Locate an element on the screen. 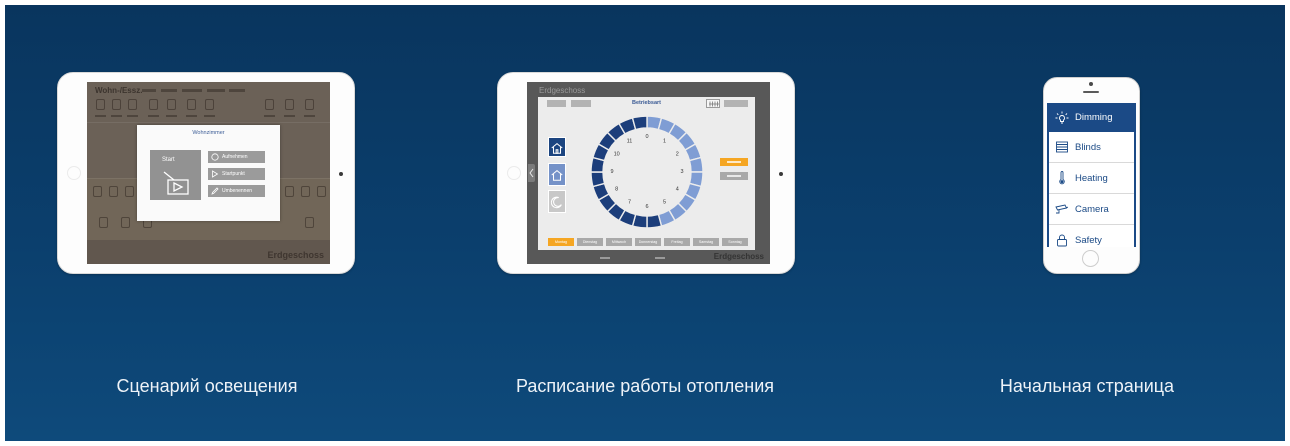  phone-home-page: Dimming Blinds Heating Camera Safety is located at coordinates (1091, 175).